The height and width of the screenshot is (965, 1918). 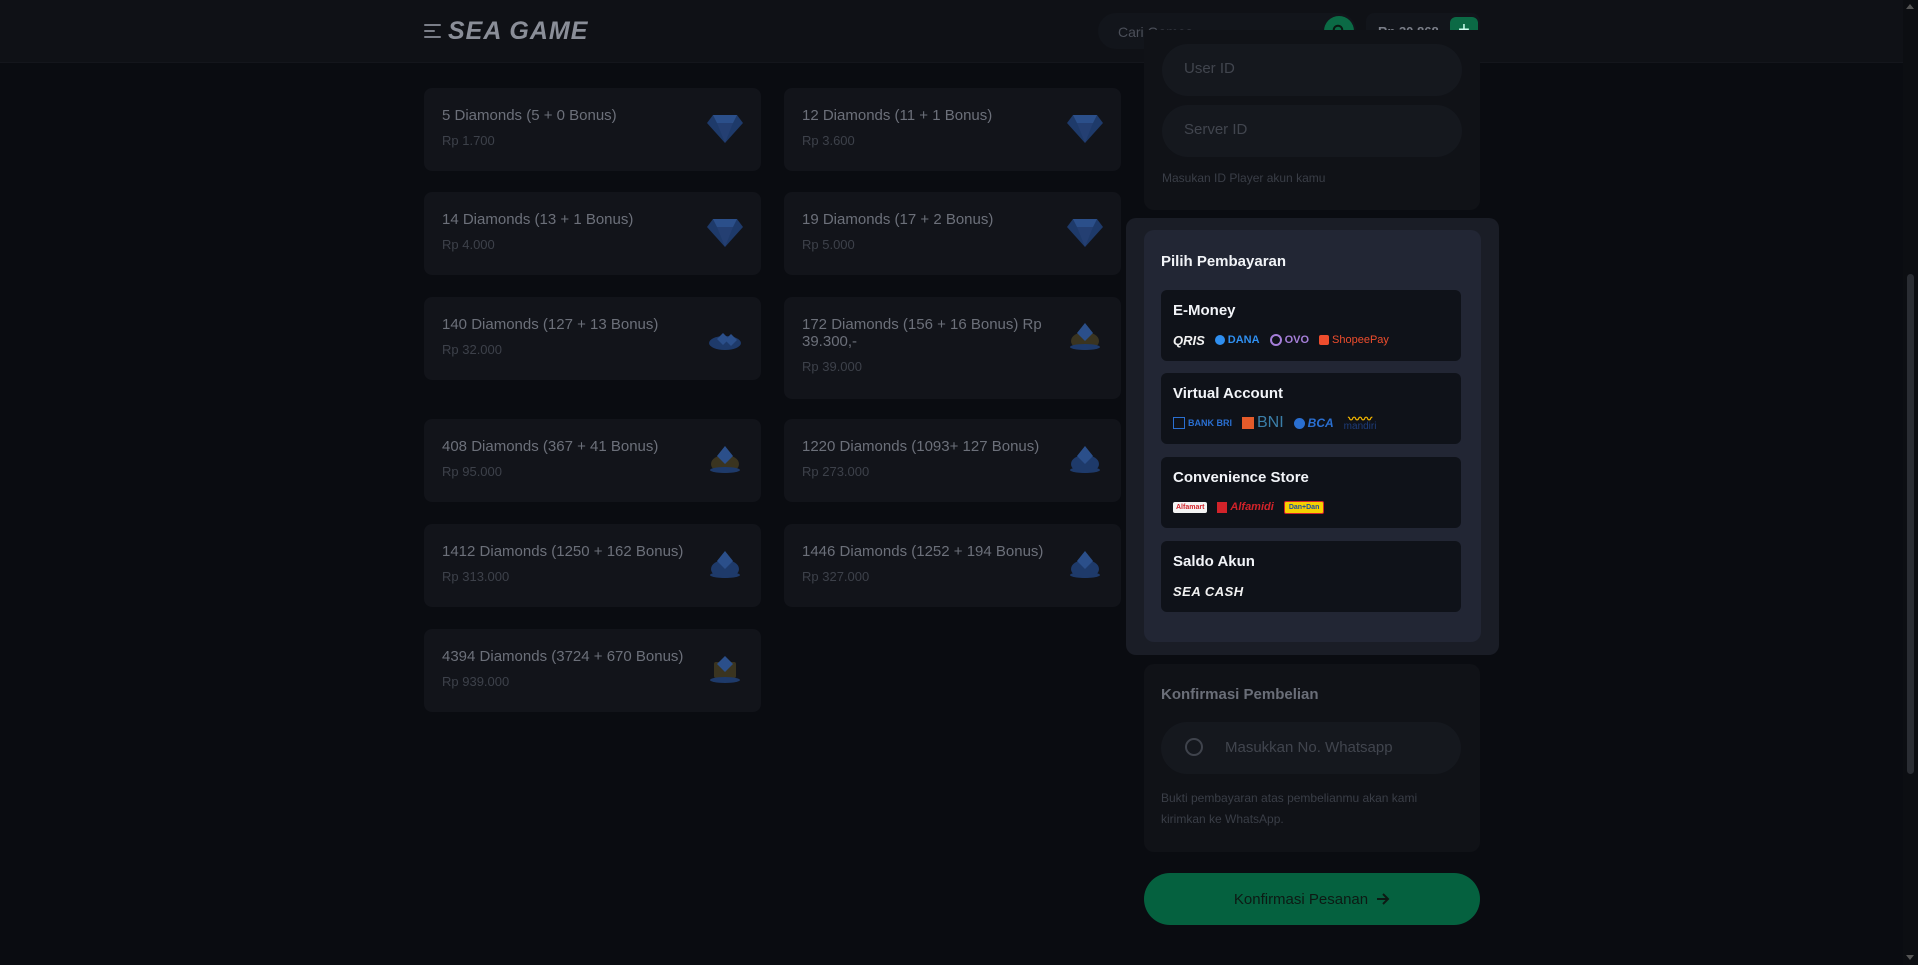 What do you see at coordinates (468, 244) in the screenshot?
I see `product-price: Rp 4.000` at bounding box center [468, 244].